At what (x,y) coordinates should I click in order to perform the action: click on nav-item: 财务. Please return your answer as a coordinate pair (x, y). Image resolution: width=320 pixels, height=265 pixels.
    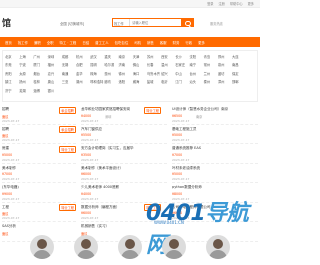
    Looking at the image, I should click on (176, 42).